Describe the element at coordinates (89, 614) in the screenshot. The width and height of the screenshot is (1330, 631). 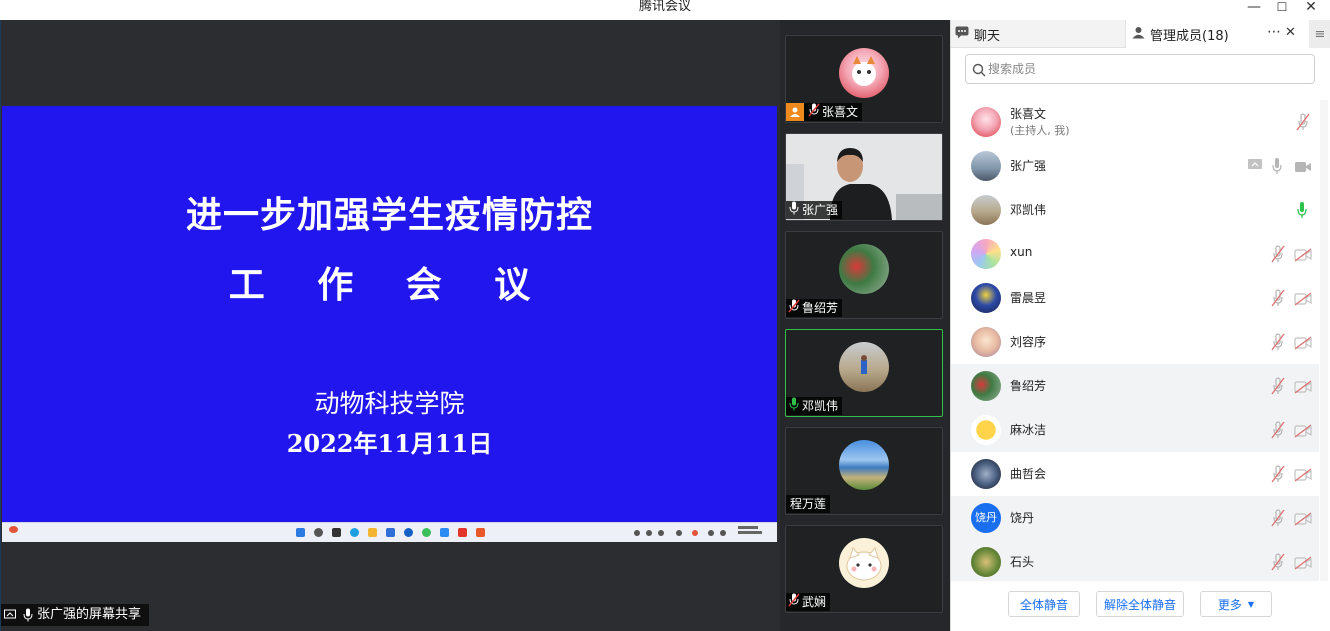
I see `screen-share-owner: 张广强的屏幕共享` at that location.